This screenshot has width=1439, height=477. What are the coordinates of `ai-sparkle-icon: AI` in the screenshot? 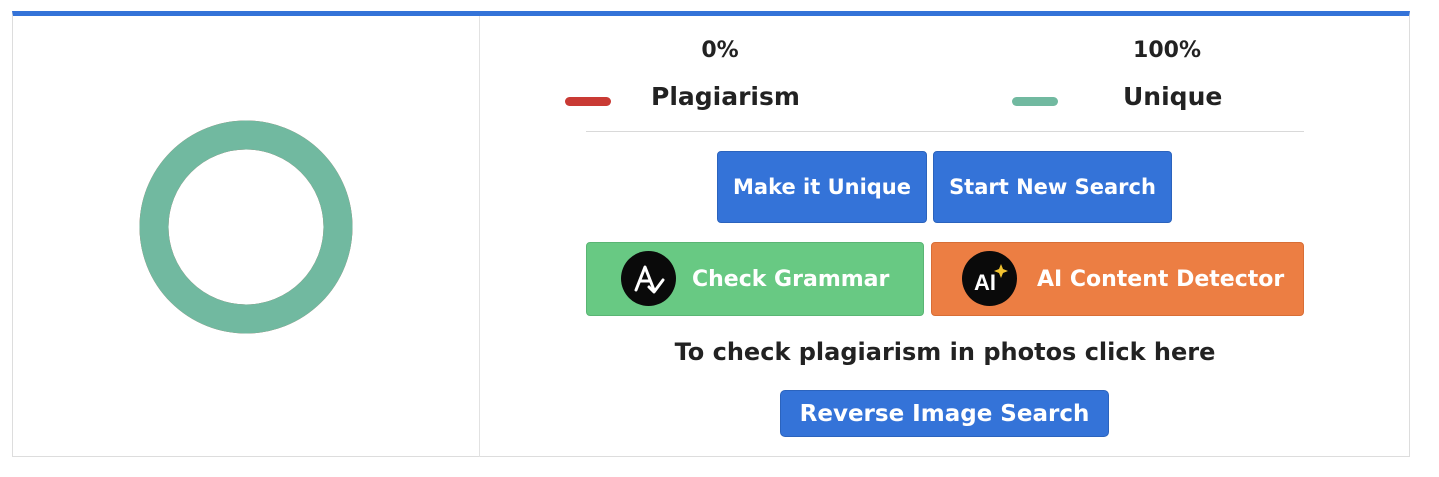 It's located at (989, 278).